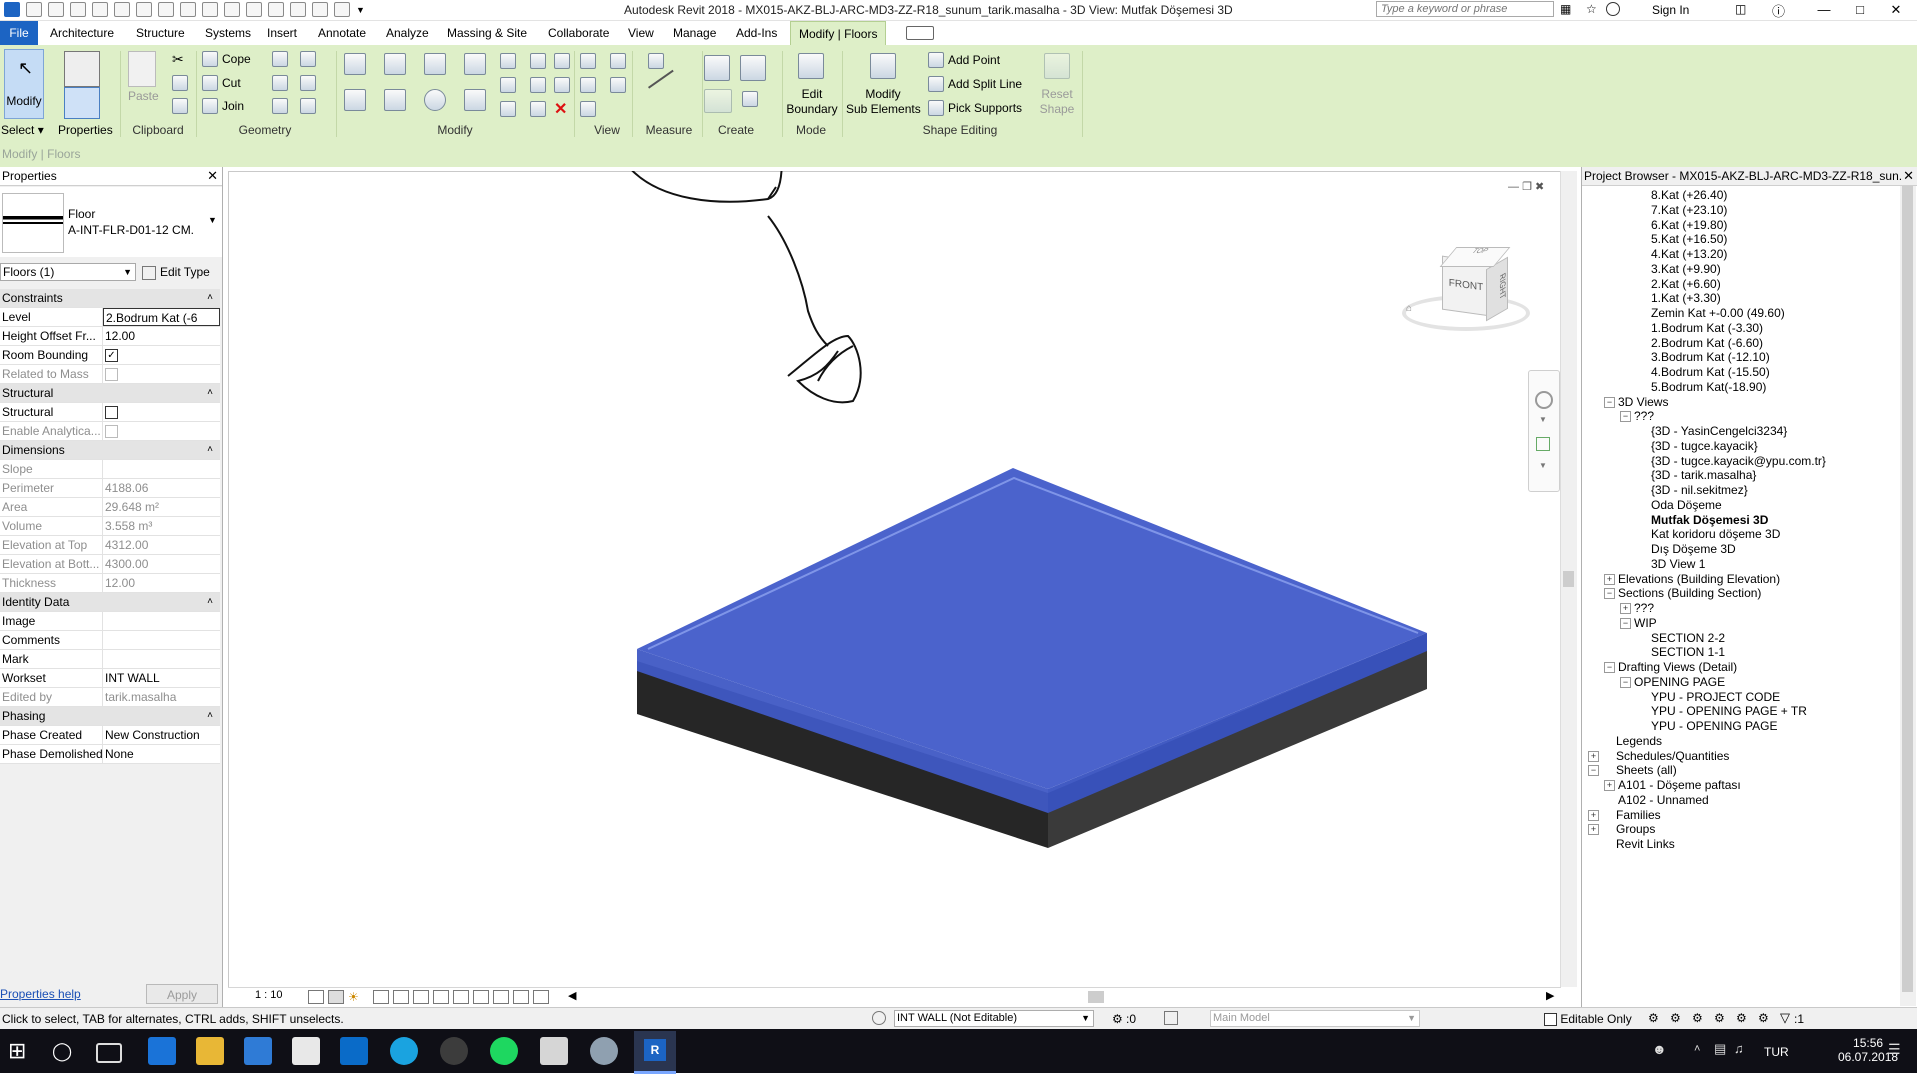 The image size is (1917, 1074). What do you see at coordinates (142, 69) in the screenshot?
I see `paste-icon` at bounding box center [142, 69].